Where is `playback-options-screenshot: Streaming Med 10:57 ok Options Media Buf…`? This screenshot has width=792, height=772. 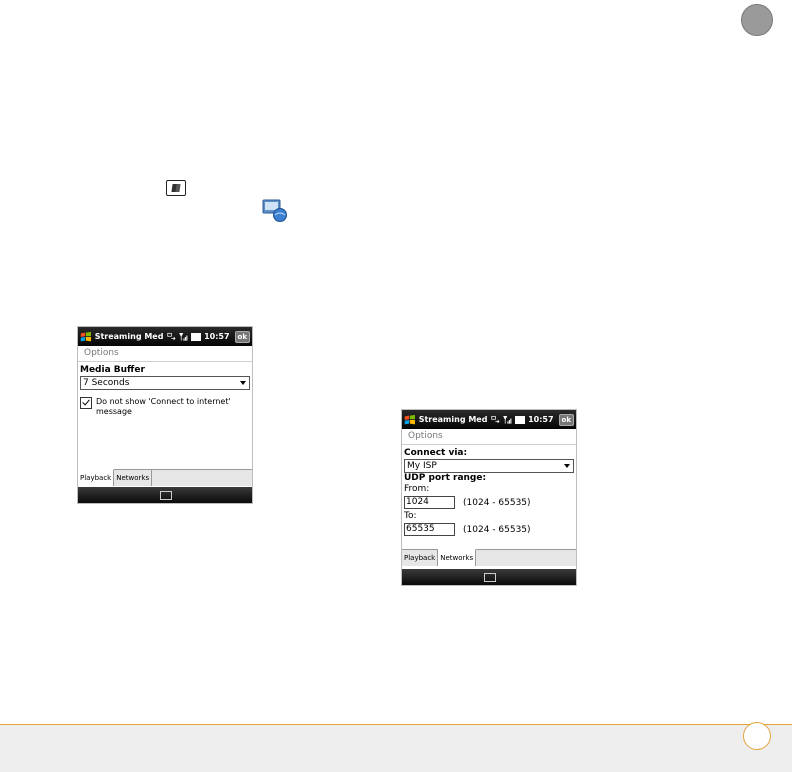
playback-options-screenshot: Streaming Med 10:57 ok Options Media Buf… is located at coordinates (165, 415).